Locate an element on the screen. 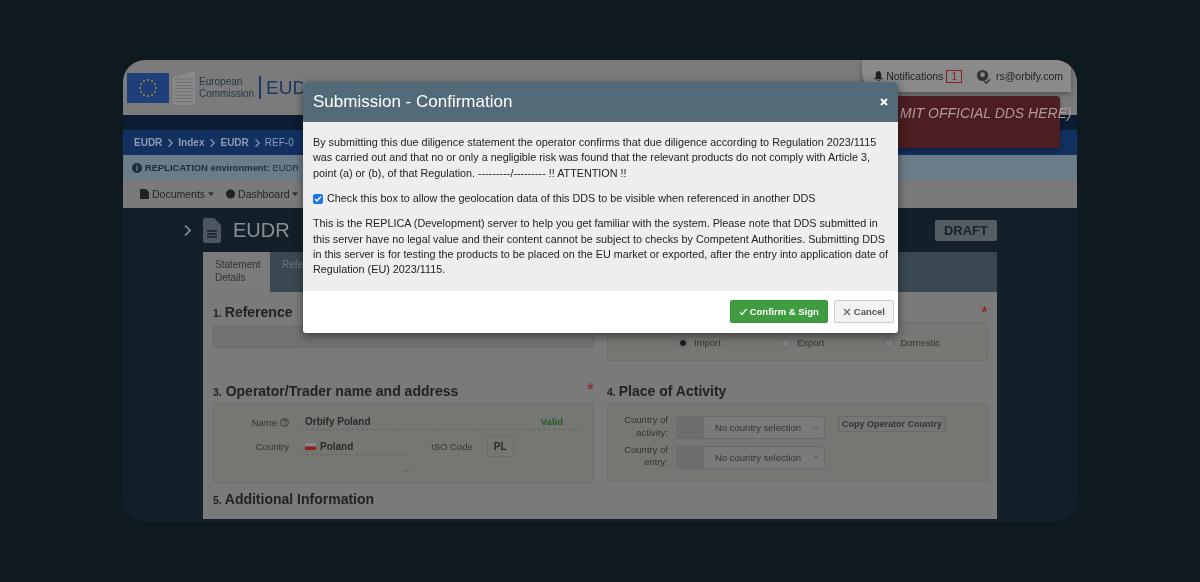 The image size is (1200, 582). country-value: Poland is located at coordinates (337, 446).